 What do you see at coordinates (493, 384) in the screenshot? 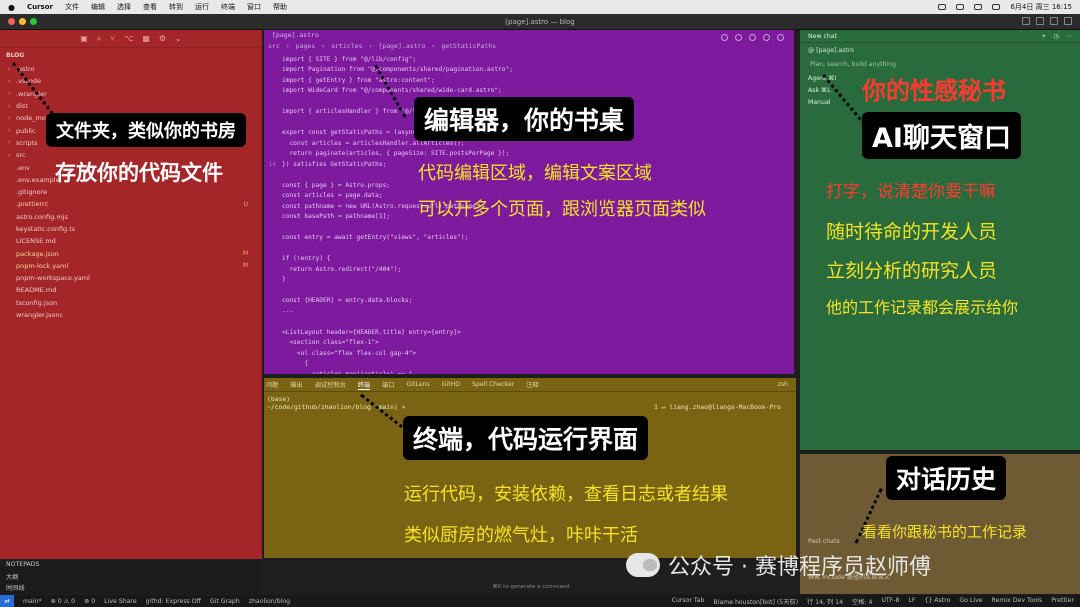
I see `panel-tab: Spell Checker` at bounding box center [493, 384].